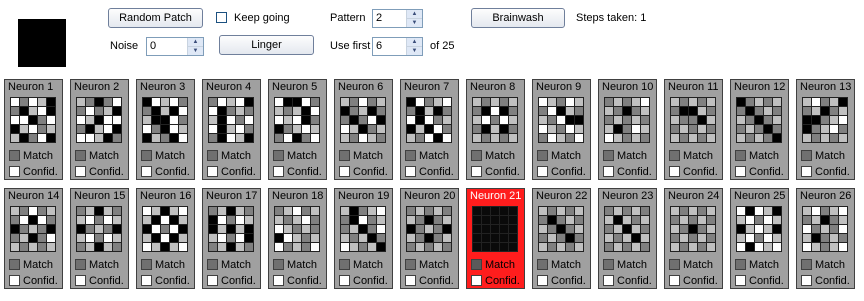  What do you see at coordinates (693, 238) in the screenshot?
I see `neuron-panel: Neuron 24 Match Confid.` at bounding box center [693, 238].